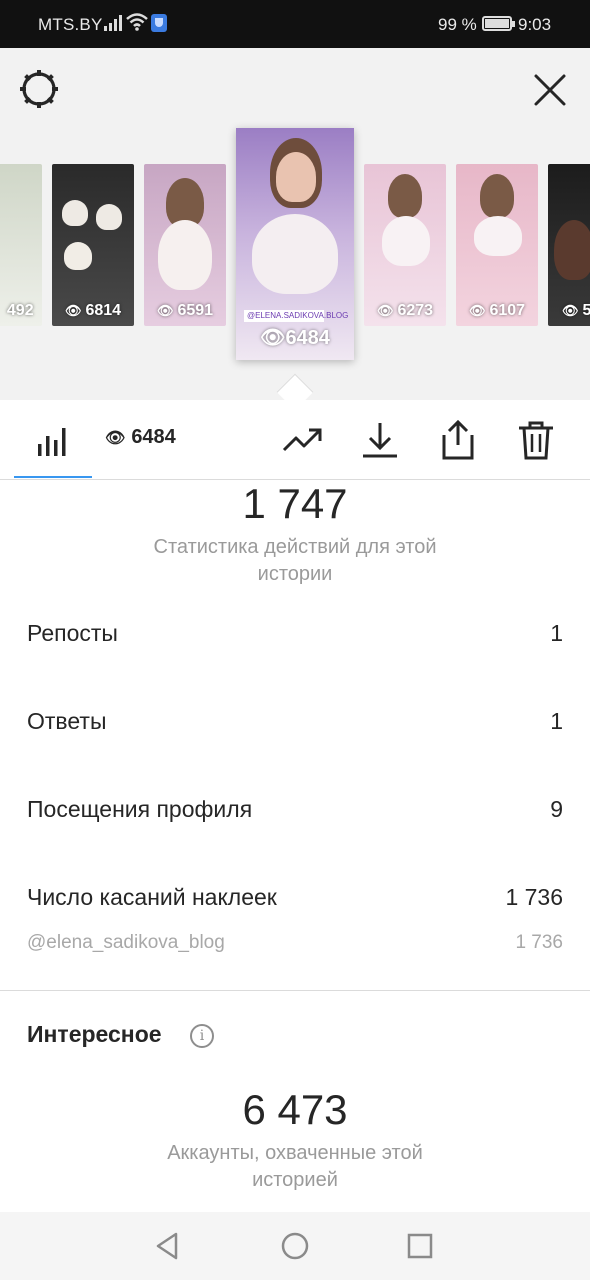  I want to click on settings-gear-icon, so click(39, 89).